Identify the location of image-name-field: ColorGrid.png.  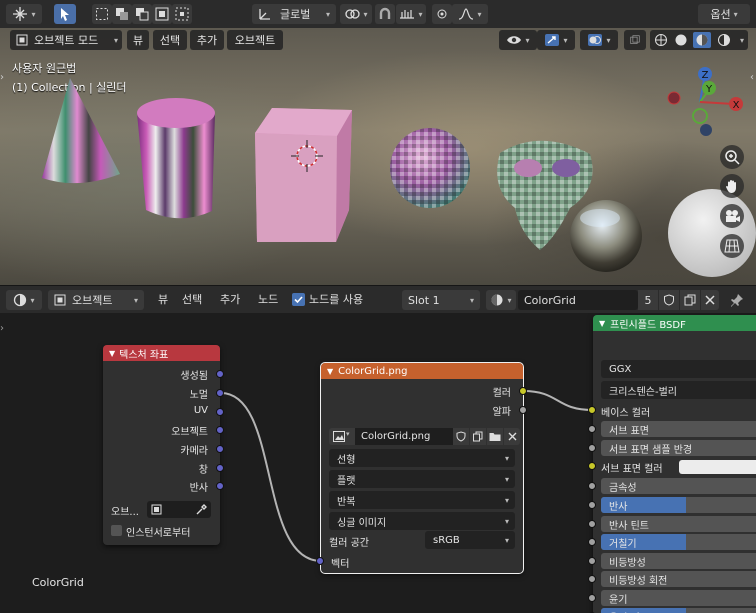
(404, 436).